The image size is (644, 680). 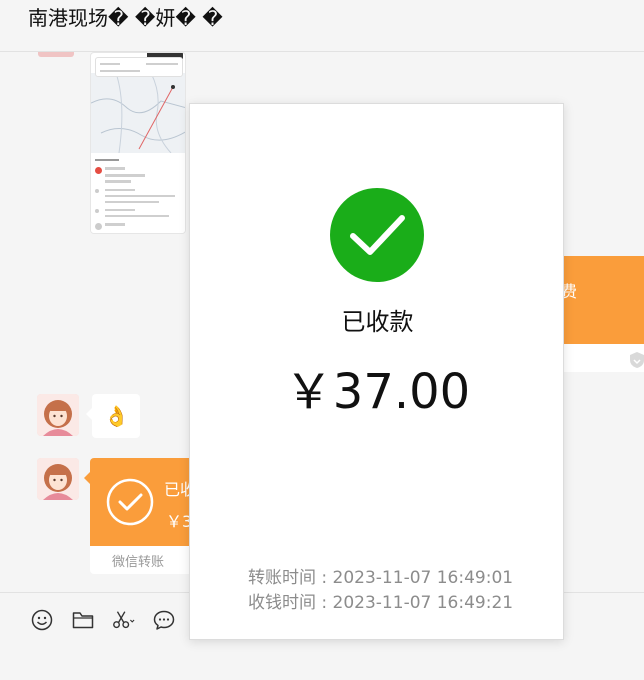 I want to click on transfer-message: 已收 ￥3 微信转账, so click(x=142, y=516).